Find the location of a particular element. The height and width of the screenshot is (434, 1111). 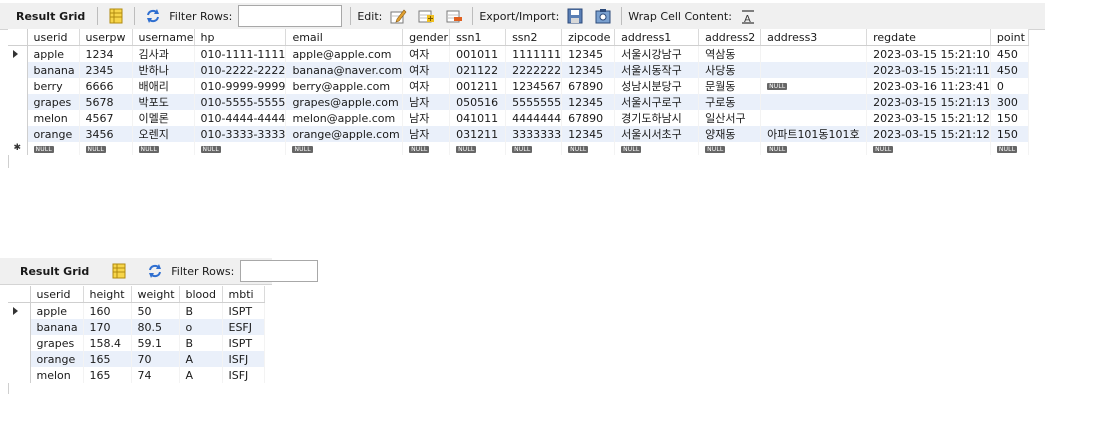

cell-userid: berry is located at coordinates (53, 86).